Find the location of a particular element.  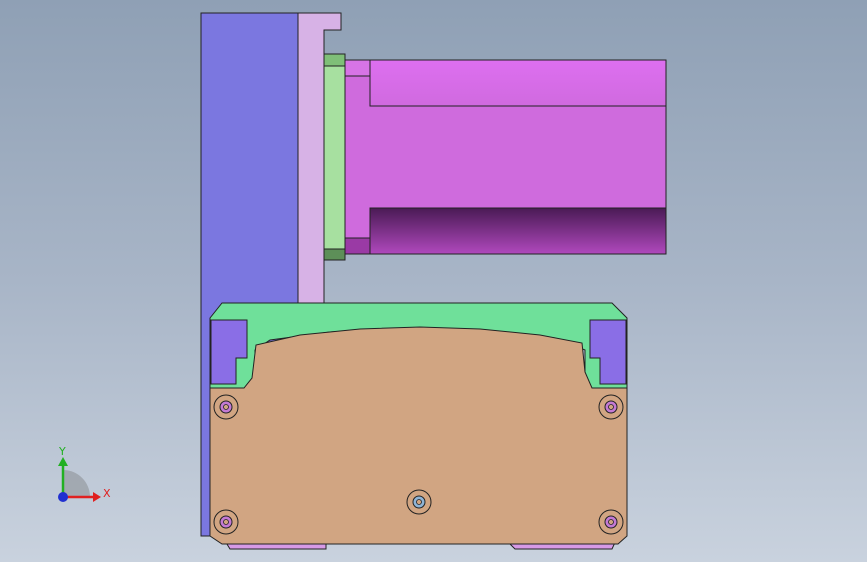

z-axis-dot is located at coordinates (63, 497).